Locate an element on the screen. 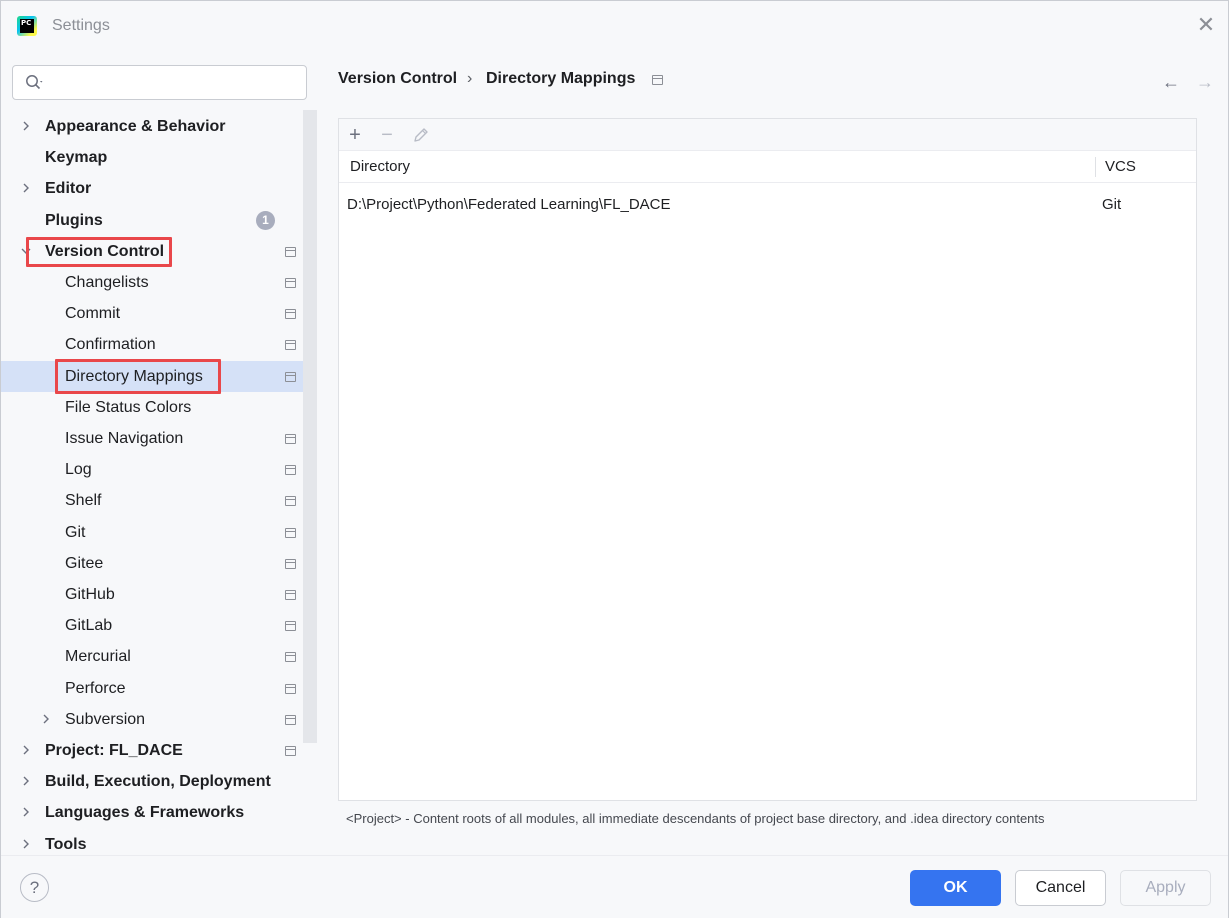 This screenshot has width=1229, height=918. settings-search-box is located at coordinates (159, 82).